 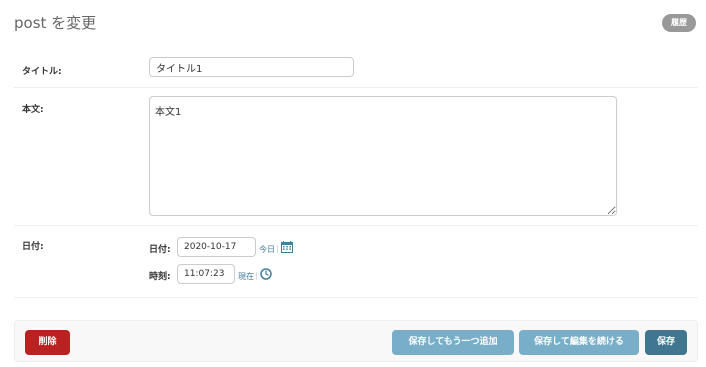 I want to click on submit-row: 削除 保存してもう一つ追加 保存して編集を続ける 保存, so click(x=356, y=341).